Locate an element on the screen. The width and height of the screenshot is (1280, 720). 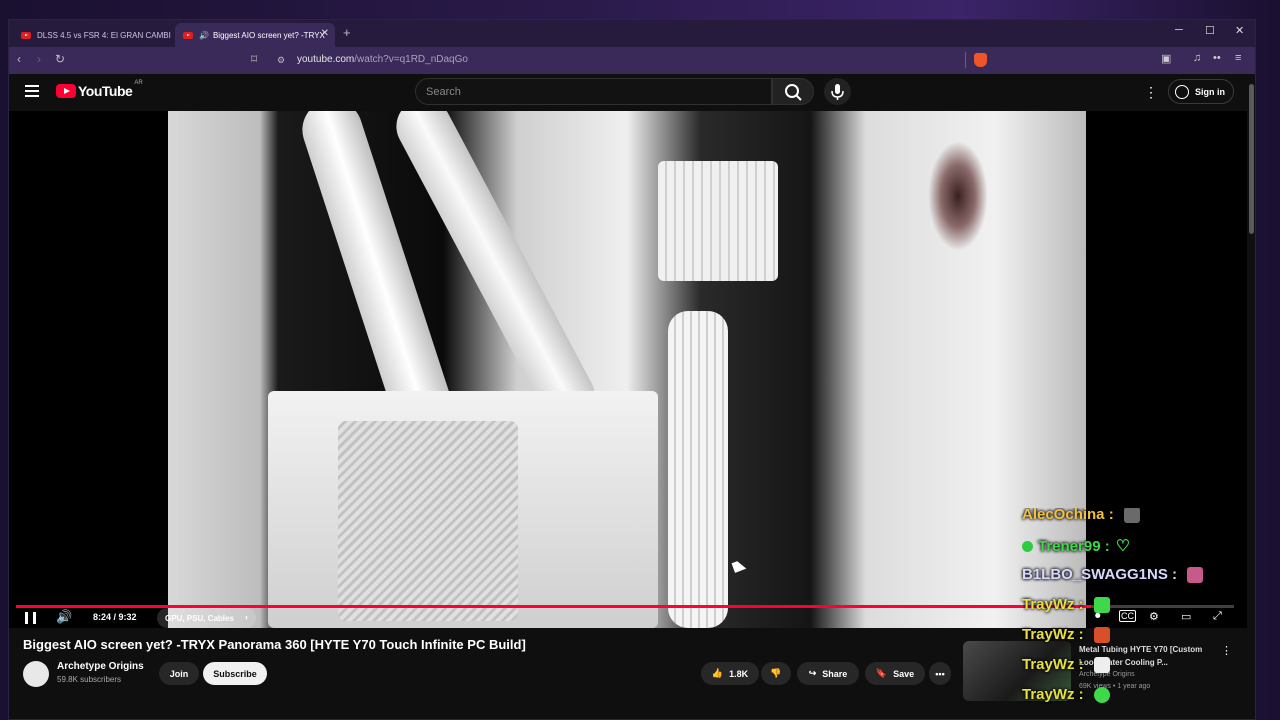
like-count: 1.8K is located at coordinates (739, 673).